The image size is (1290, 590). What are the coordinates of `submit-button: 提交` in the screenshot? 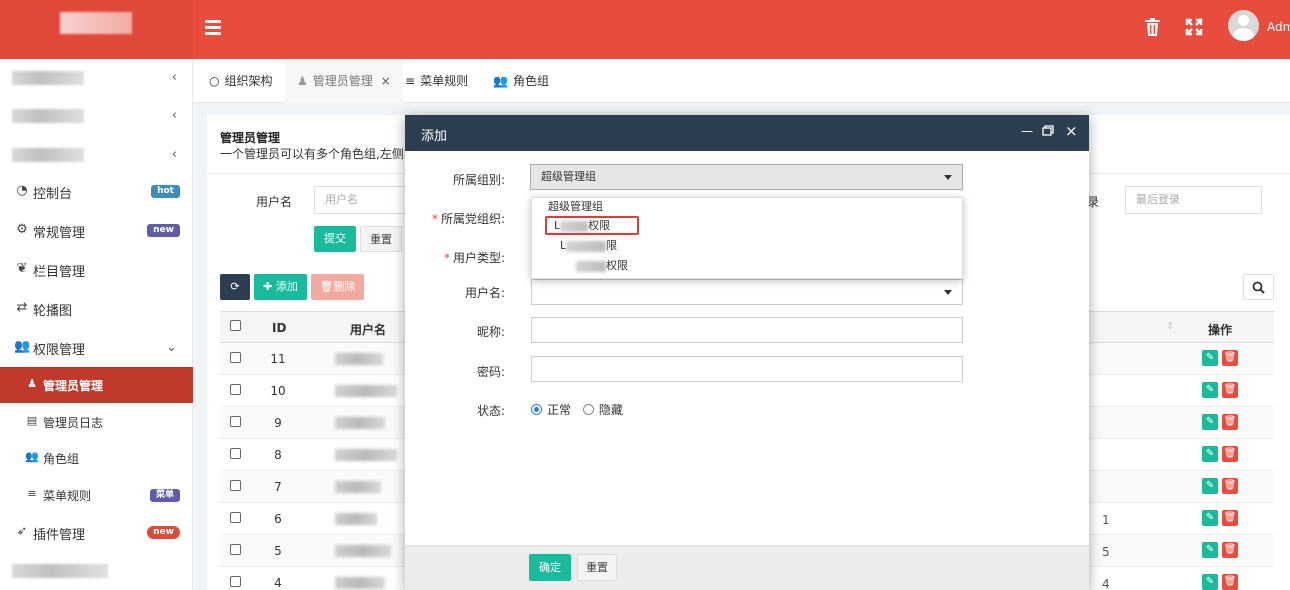 It's located at (335, 239).